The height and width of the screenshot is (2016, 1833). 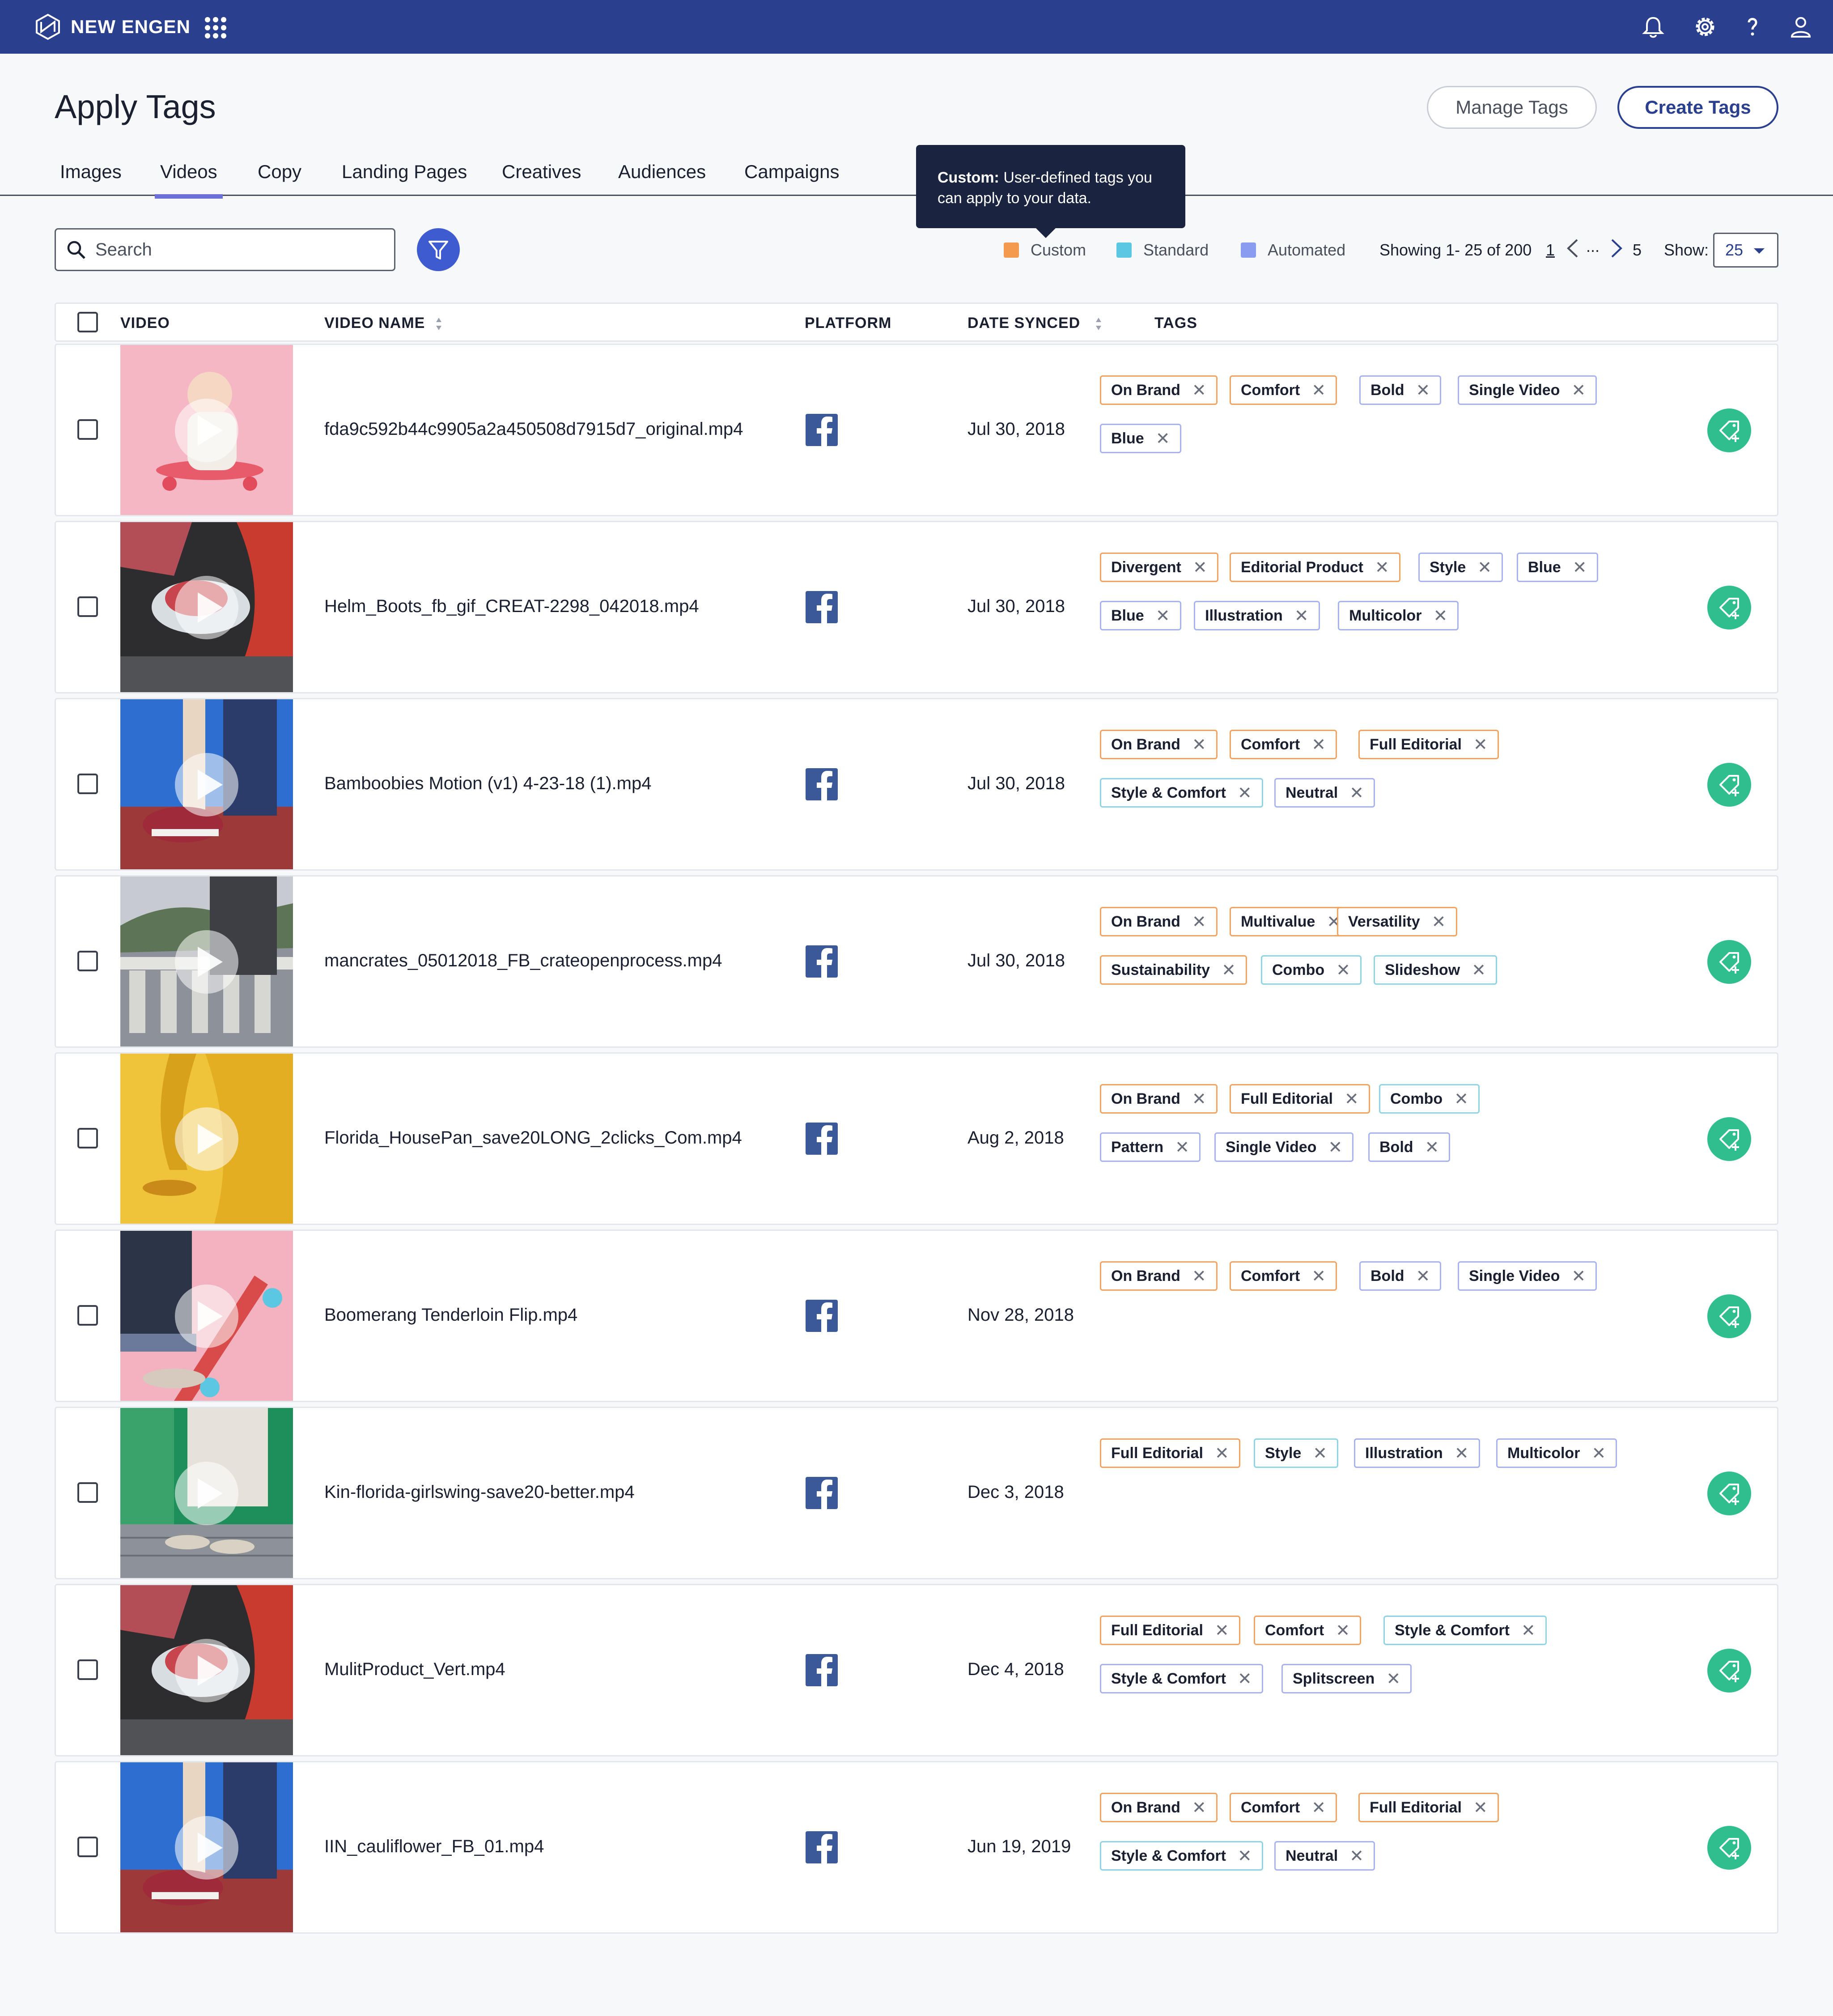 I want to click on tab-images: Images, so click(x=91, y=172).